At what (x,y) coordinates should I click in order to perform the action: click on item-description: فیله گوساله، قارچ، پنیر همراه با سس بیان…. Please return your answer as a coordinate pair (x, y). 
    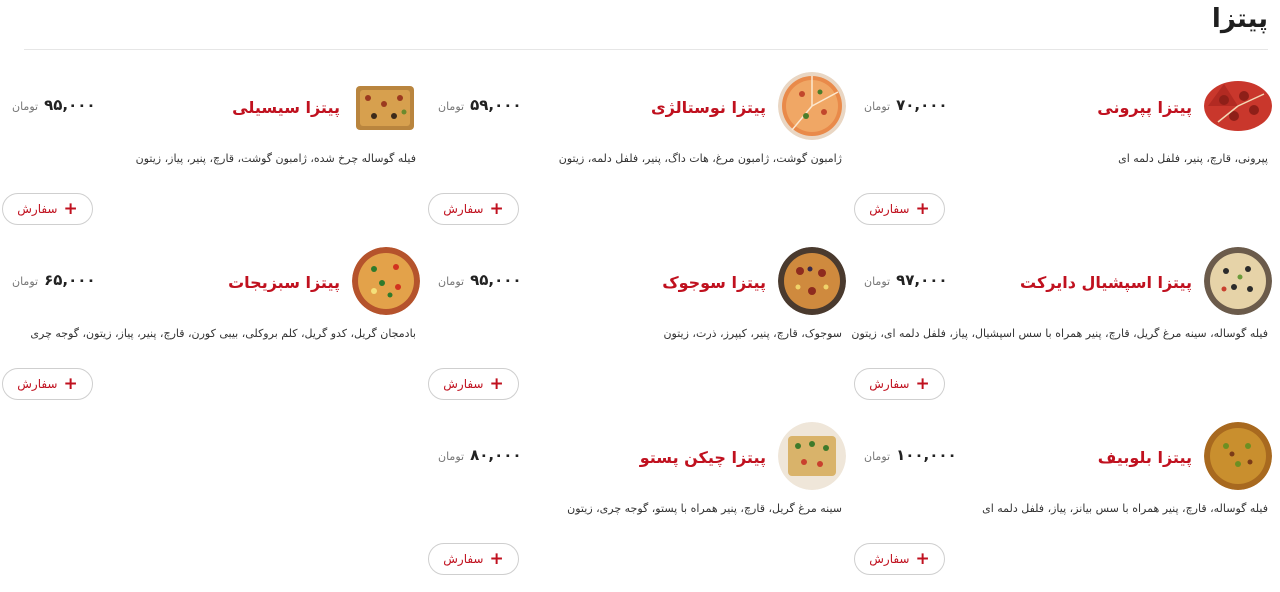
    Looking at the image, I should click on (1125, 508).